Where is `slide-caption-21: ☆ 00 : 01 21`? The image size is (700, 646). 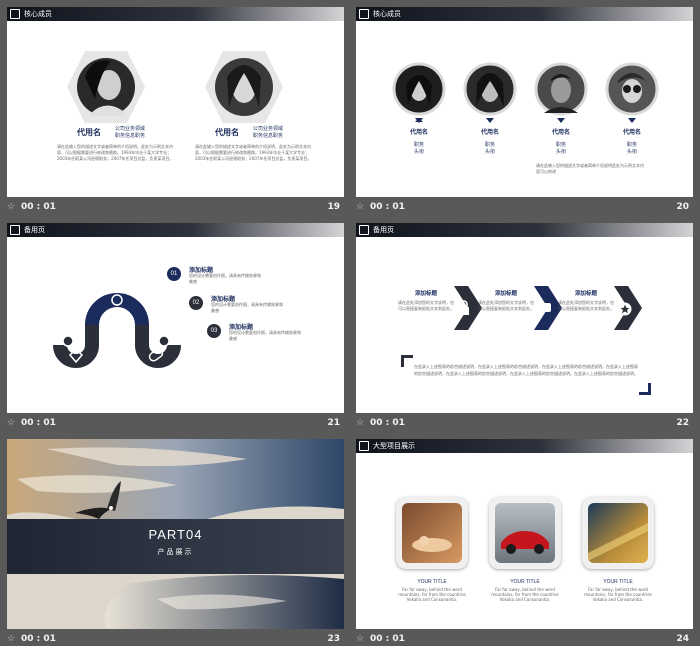 slide-caption-21: ☆ 00 : 01 21 is located at coordinates (175, 424).